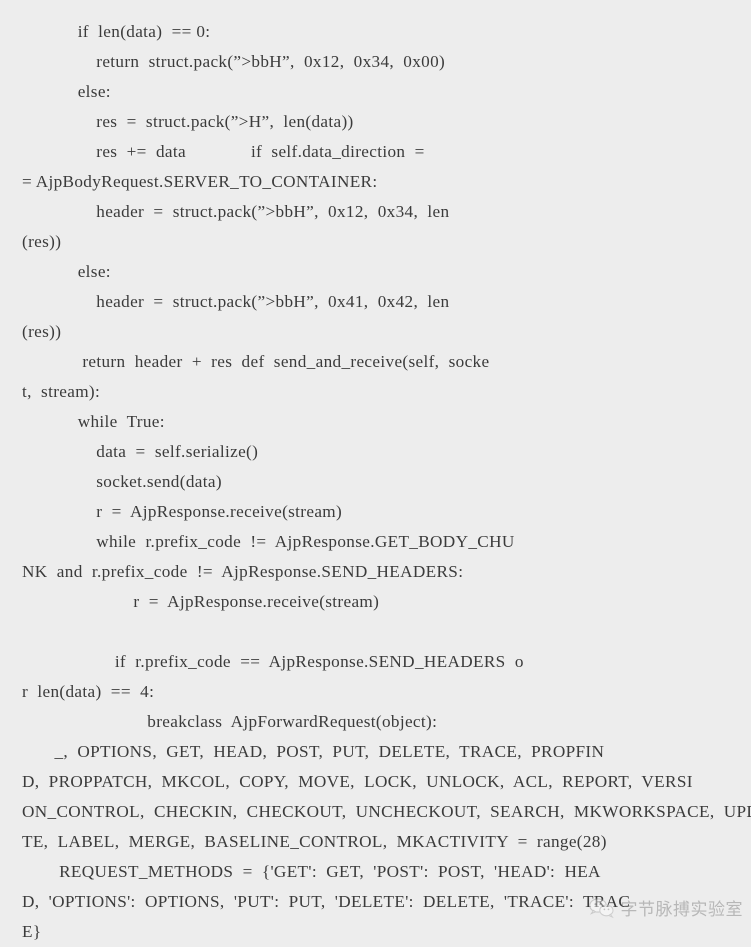 The height and width of the screenshot is (947, 751). Describe the element at coordinates (93, 421) in the screenshot. I see `code-line: while True:` at that location.